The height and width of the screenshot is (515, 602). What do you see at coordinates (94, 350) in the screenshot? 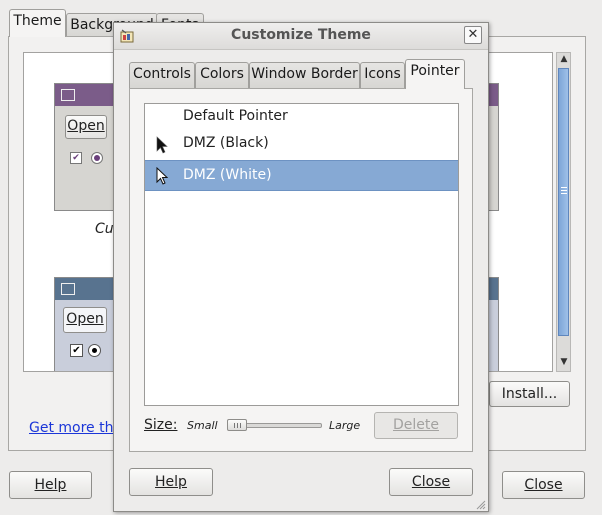
I see `preview-radio-blue` at bounding box center [94, 350].